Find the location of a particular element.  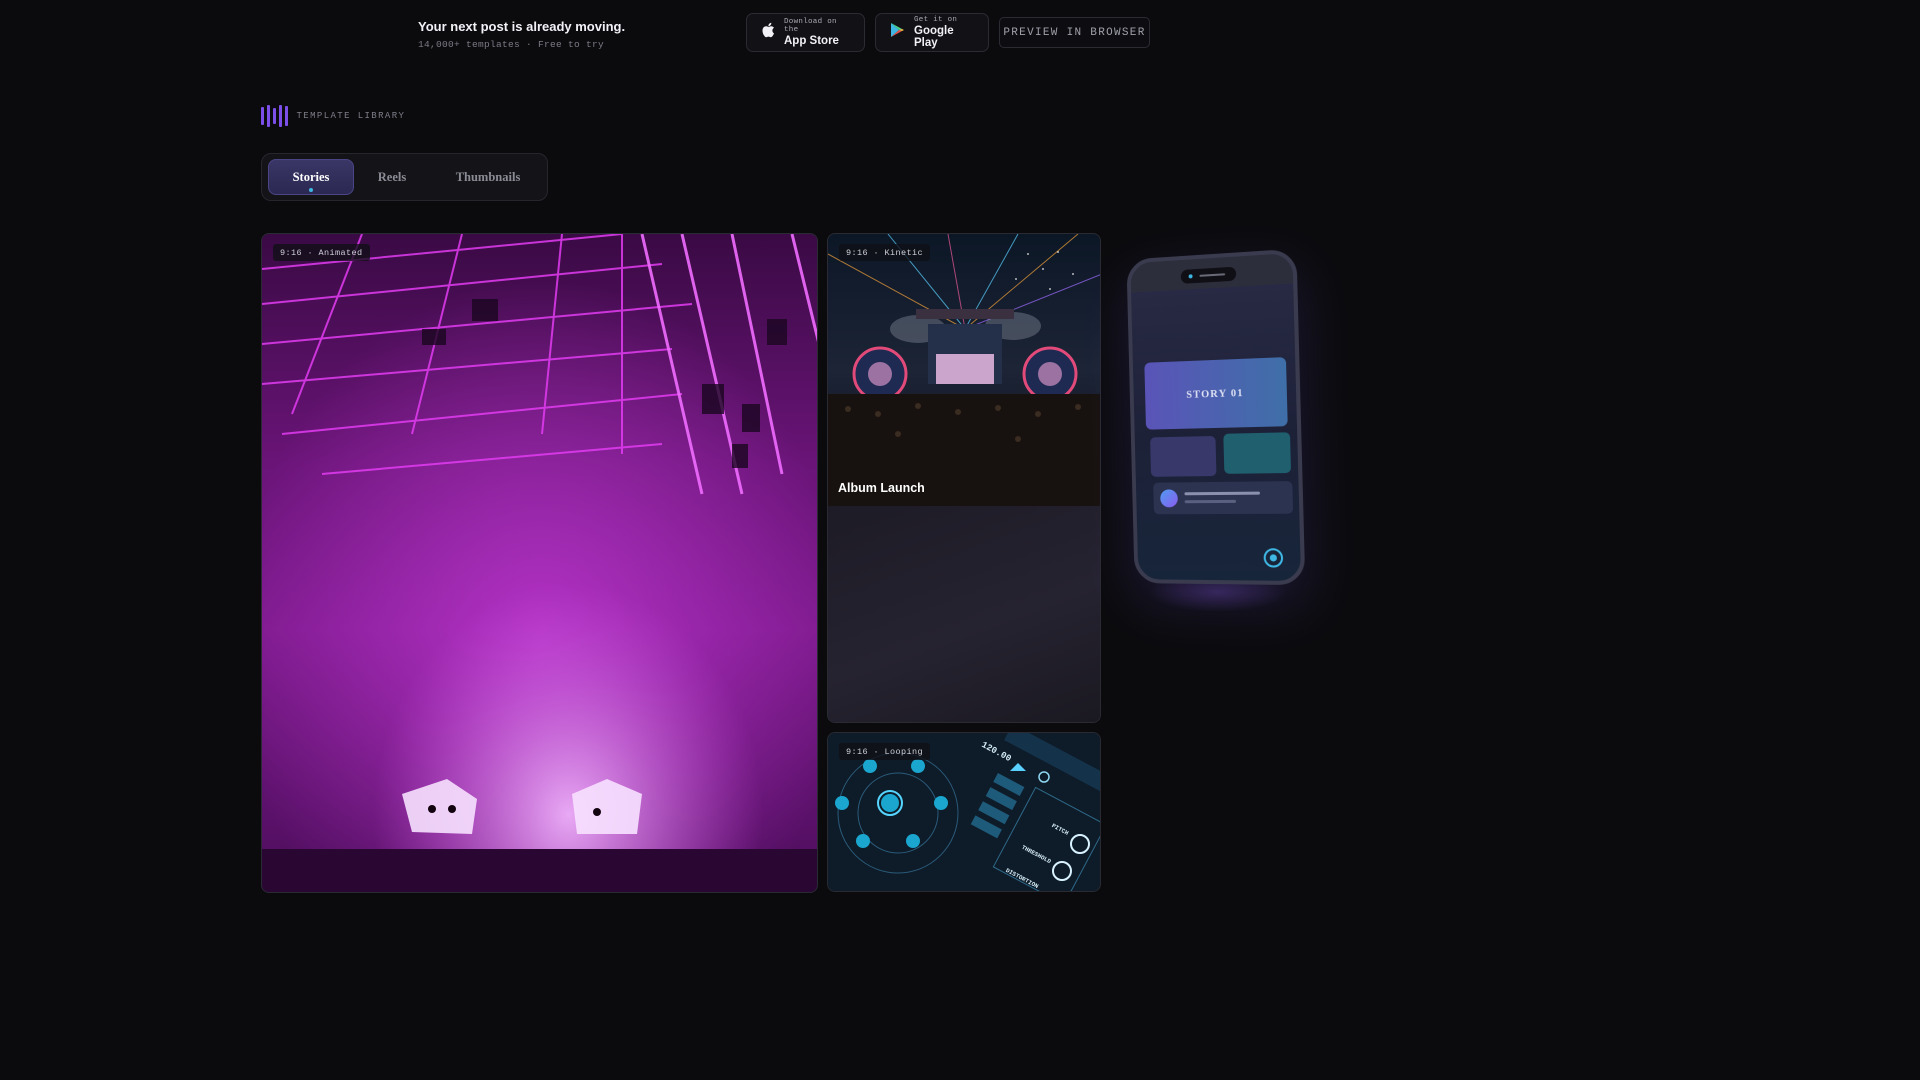

google-play-icon is located at coordinates (897, 32).